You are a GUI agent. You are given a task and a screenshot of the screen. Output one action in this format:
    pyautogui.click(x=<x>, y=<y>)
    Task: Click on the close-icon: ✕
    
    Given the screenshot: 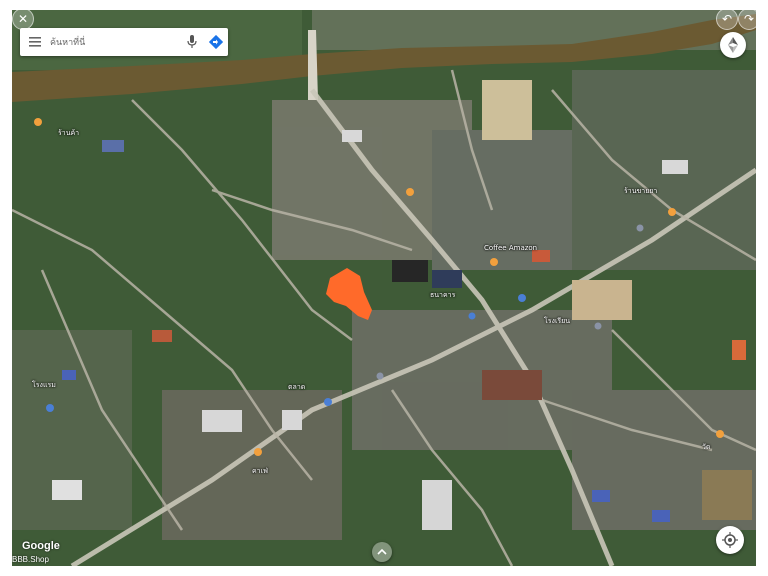 What is the action you would take?
    pyautogui.click(x=23, y=19)
    